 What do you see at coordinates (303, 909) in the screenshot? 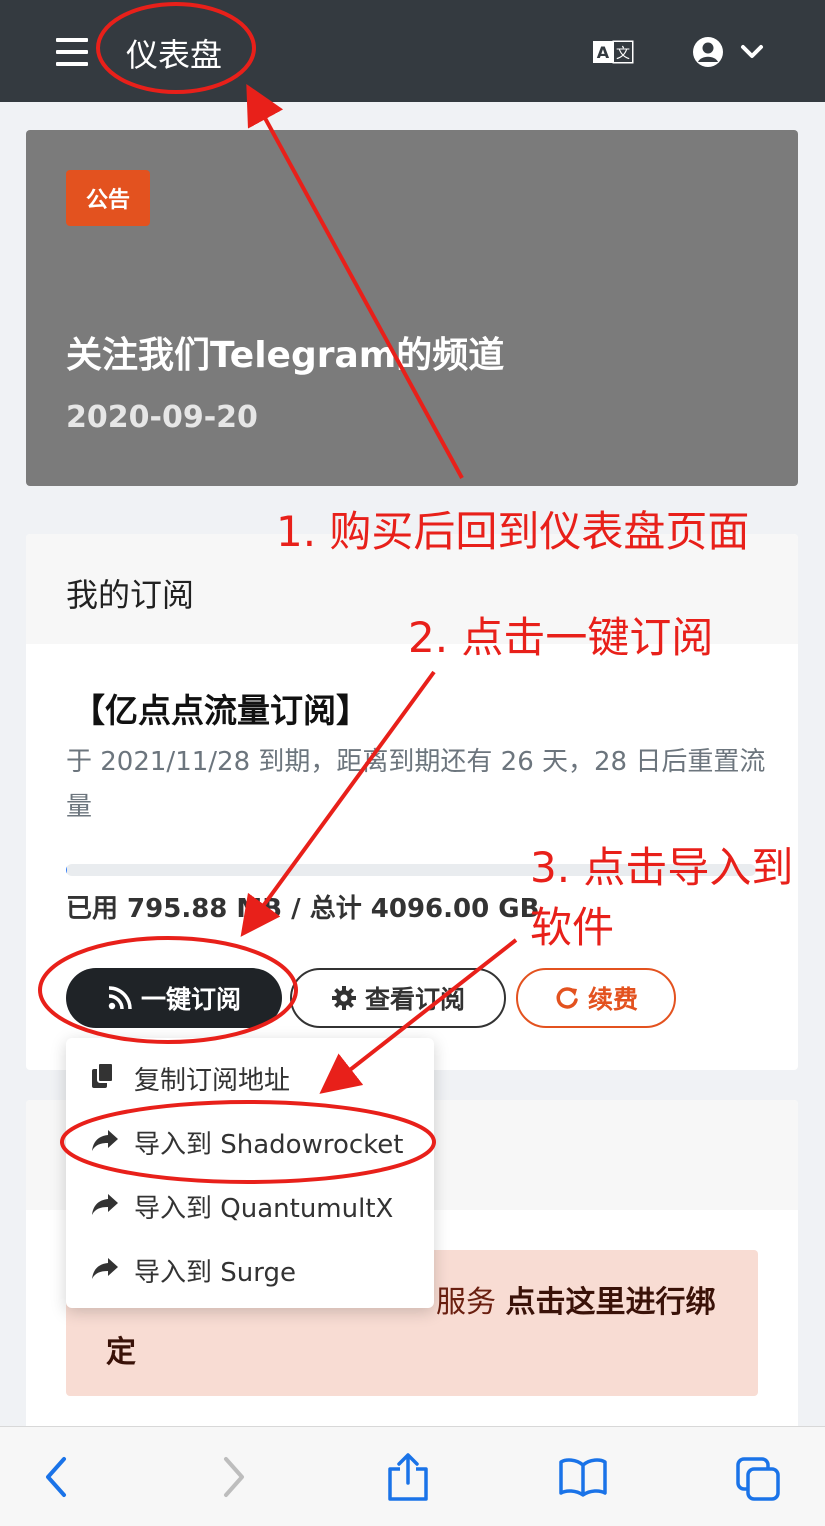
I see `usage-text: 已用 795.88 MB / 总计 4096.00 GB` at bounding box center [303, 909].